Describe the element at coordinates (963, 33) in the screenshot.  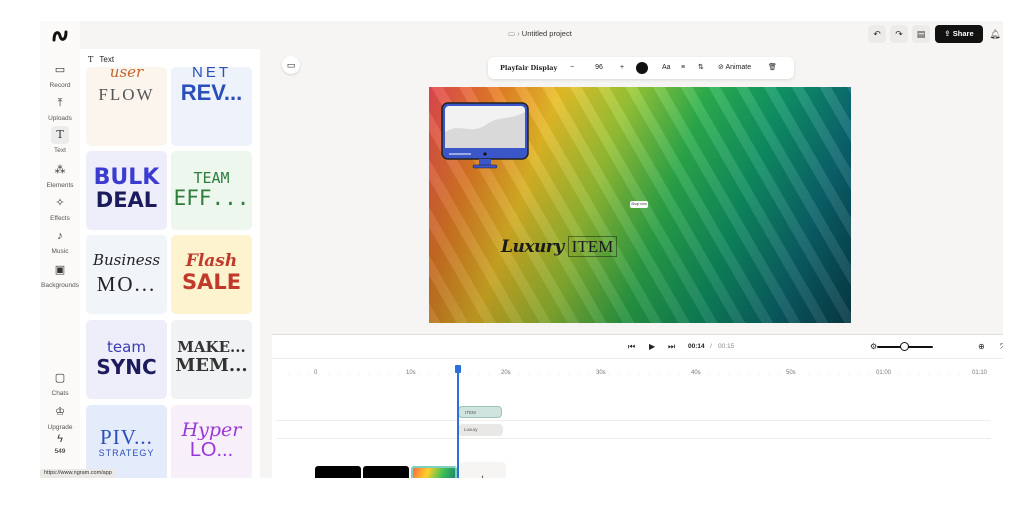
I see `share-label: Share` at that location.